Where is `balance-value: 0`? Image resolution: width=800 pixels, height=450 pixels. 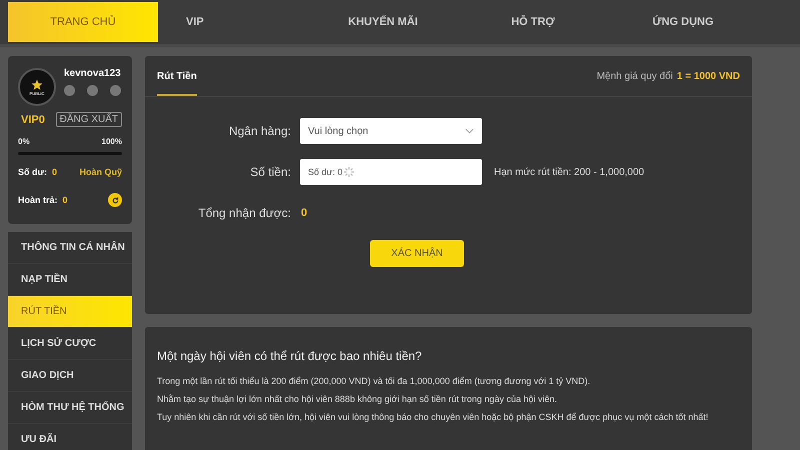
balance-value: 0 is located at coordinates (55, 172).